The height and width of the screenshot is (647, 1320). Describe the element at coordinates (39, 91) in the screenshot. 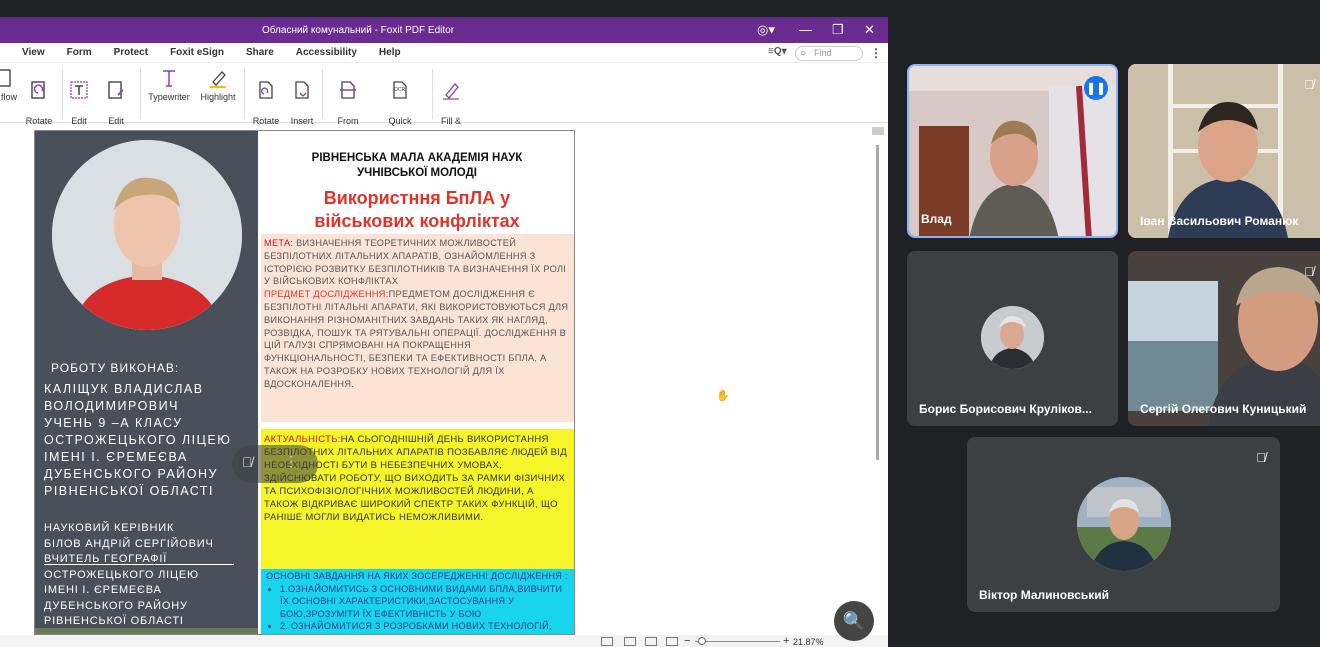

I see `rotate-view-icon` at that location.